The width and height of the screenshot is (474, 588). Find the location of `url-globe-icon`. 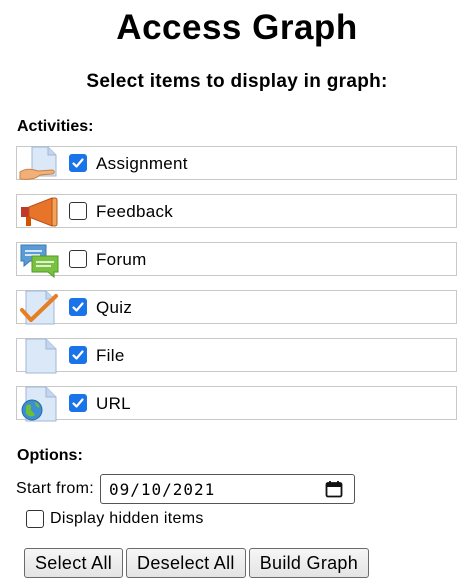

url-globe-icon is located at coordinates (40, 404).